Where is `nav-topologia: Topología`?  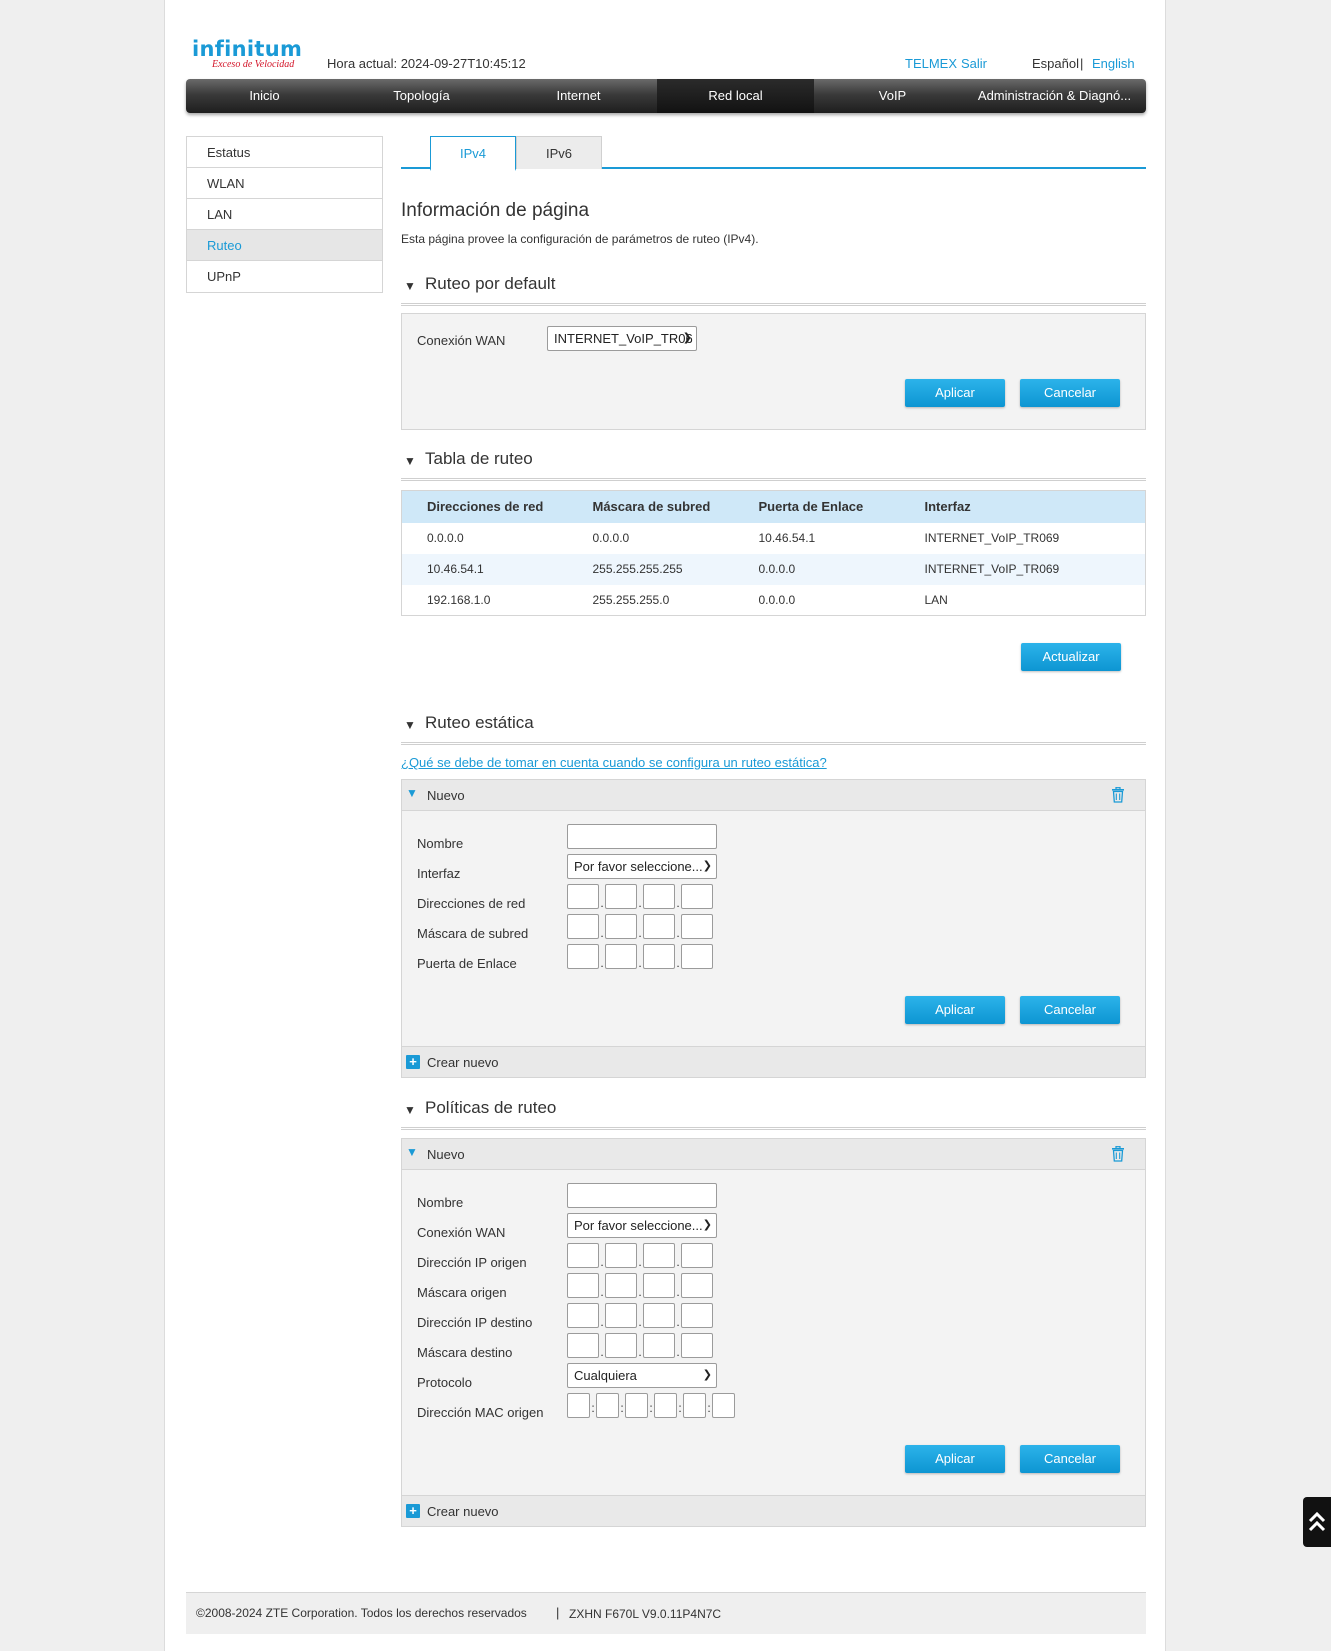
nav-topologia: Topología is located at coordinates (421, 96).